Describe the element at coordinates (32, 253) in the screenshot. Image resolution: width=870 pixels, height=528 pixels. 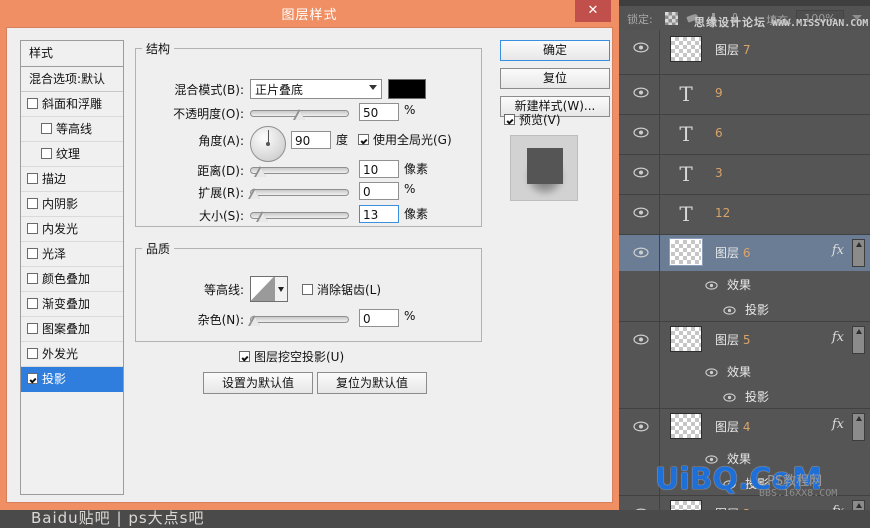
I see `checkbox-satin` at that location.